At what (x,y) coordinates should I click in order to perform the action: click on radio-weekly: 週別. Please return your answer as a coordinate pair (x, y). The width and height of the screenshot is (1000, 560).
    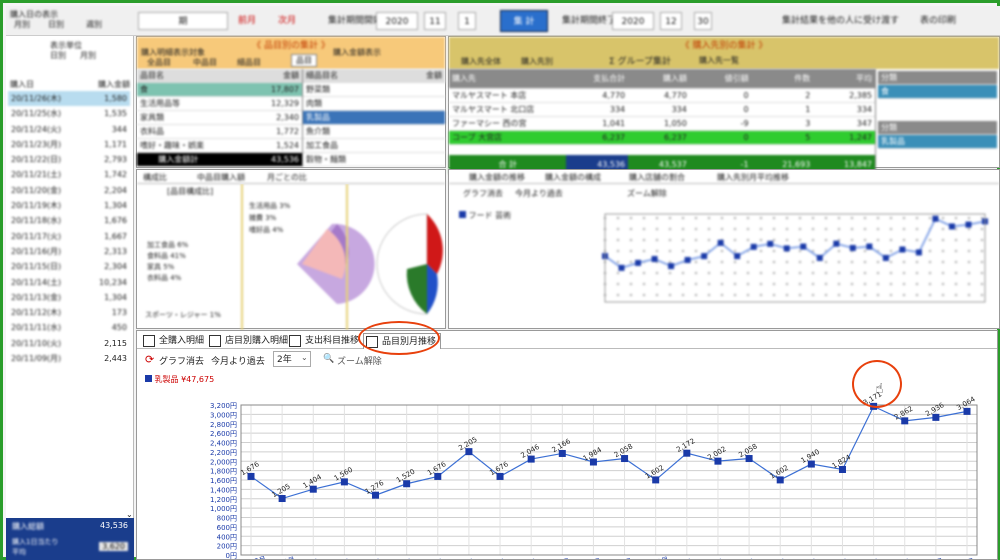
    Looking at the image, I should click on (94, 25).